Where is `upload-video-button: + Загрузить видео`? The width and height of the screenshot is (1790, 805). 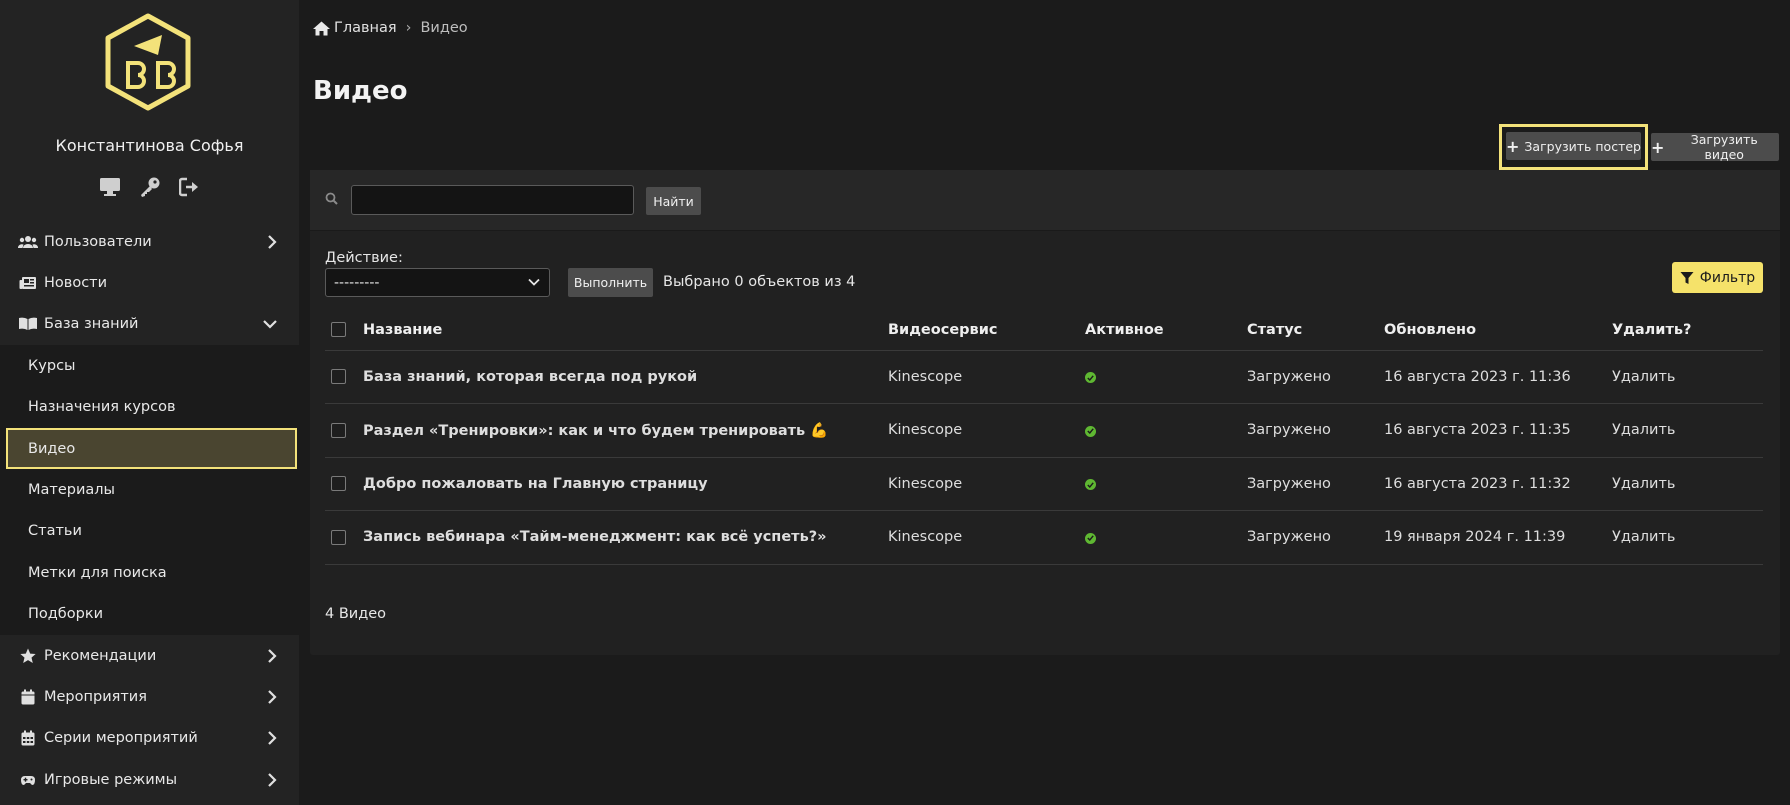
upload-video-button: + Загрузить видео is located at coordinates (1715, 147).